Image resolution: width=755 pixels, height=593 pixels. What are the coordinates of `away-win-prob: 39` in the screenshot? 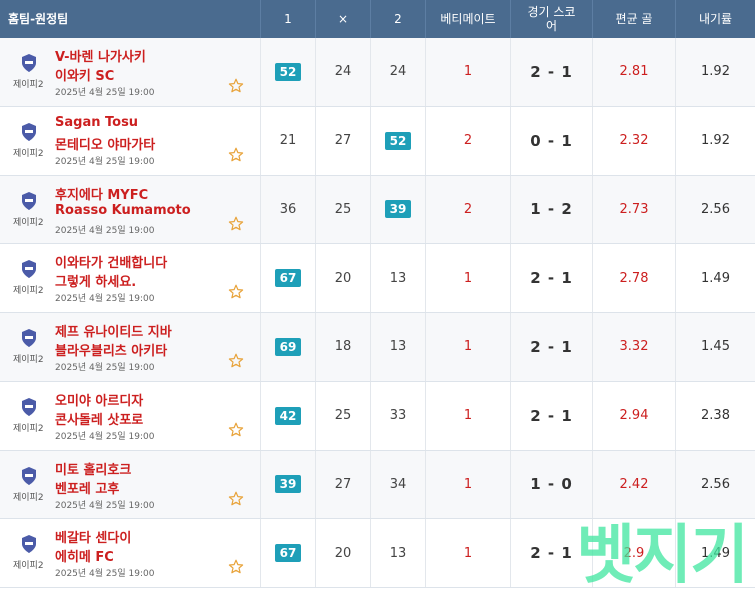 It's located at (398, 209).